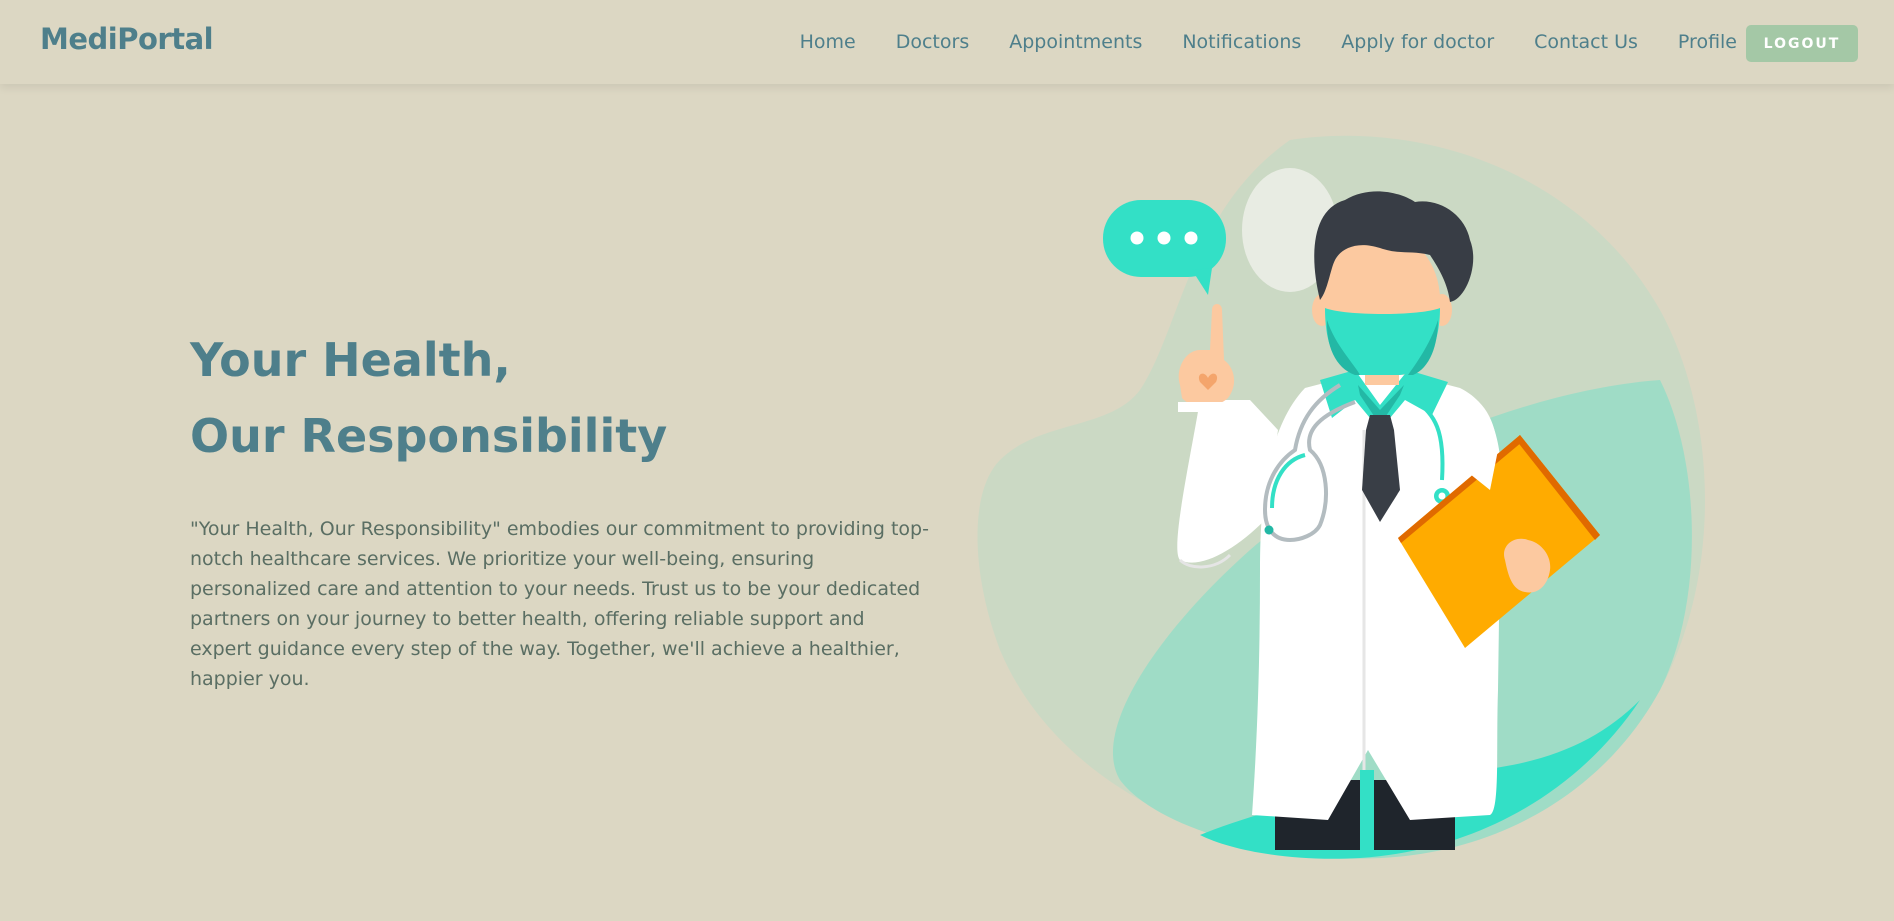 The height and width of the screenshot is (921, 1894). Describe the element at coordinates (1075, 42) in the screenshot. I see `nav-link-appointments: Appointments` at that location.